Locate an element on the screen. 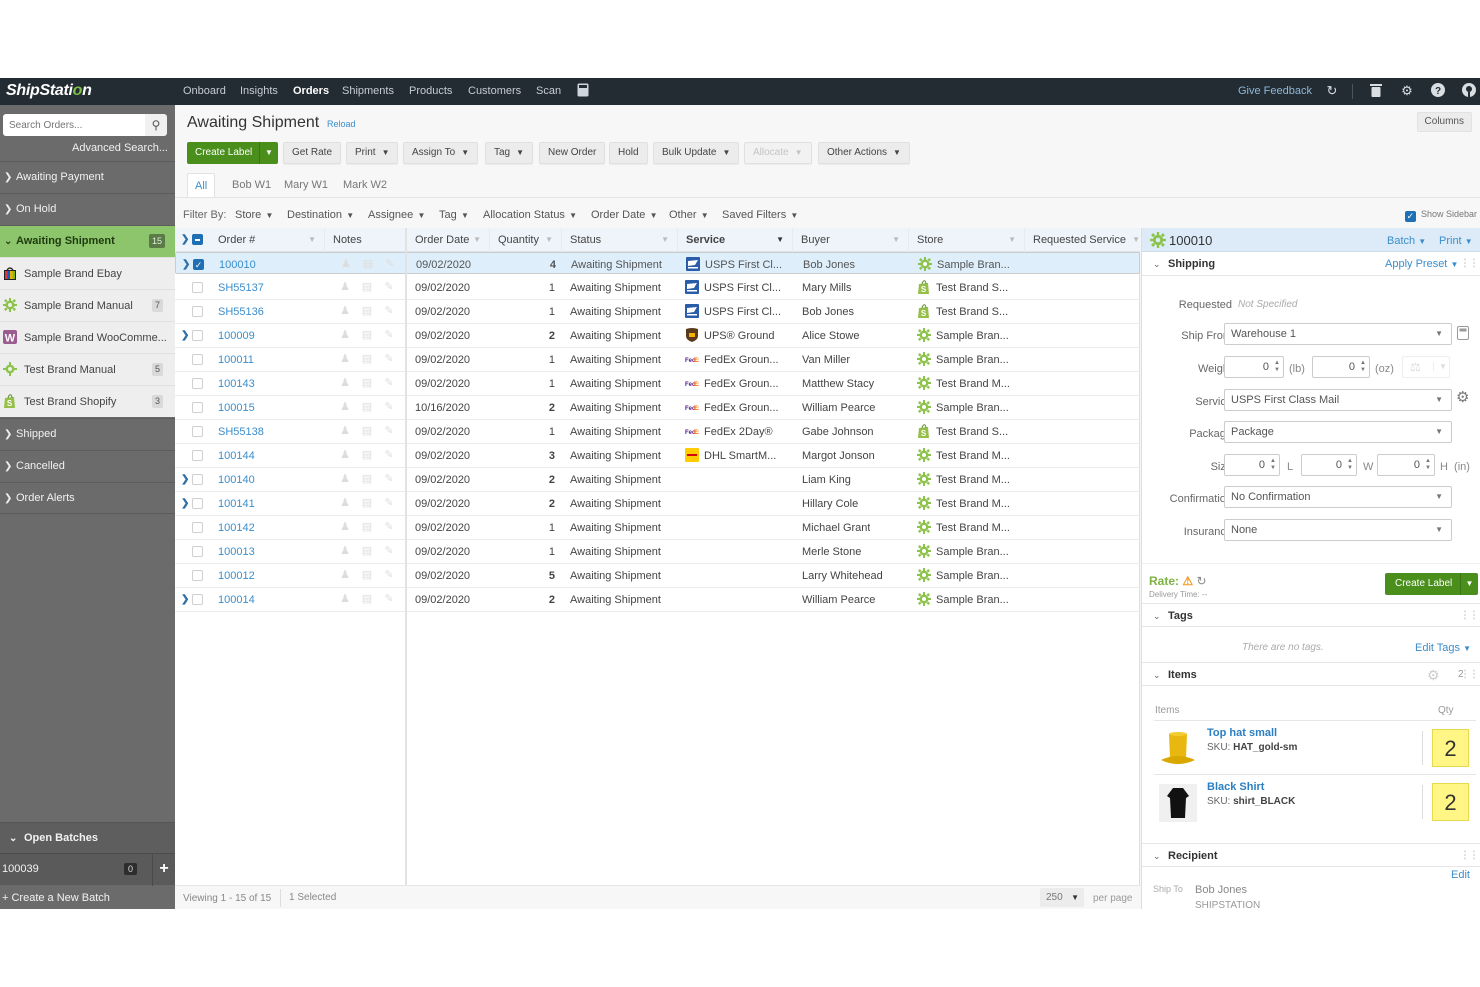  size-height-input: 0 ▲ ▼ is located at coordinates (1406, 465).